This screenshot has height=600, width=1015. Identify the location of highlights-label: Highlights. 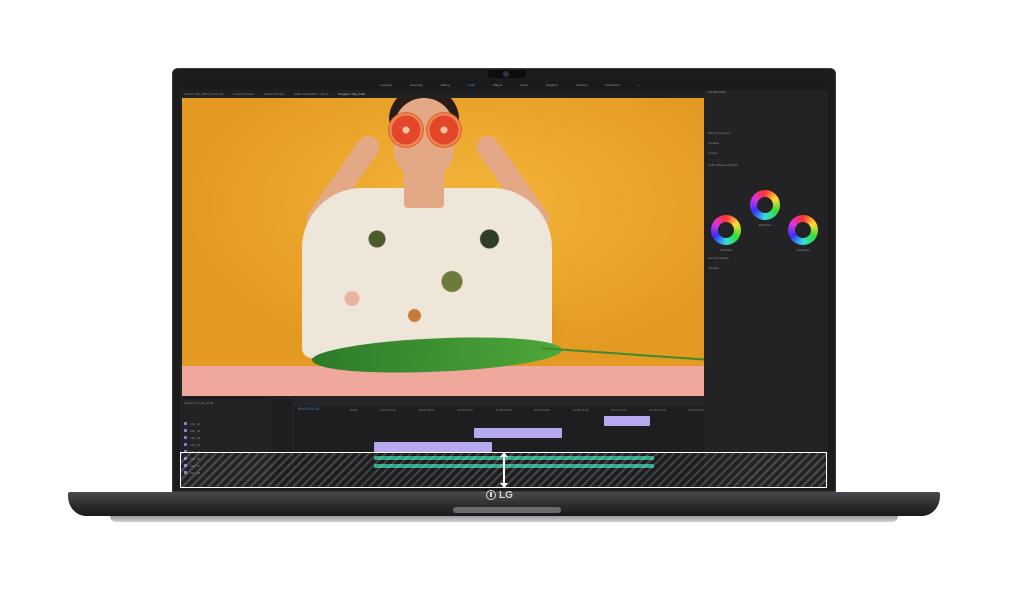
(803, 250).